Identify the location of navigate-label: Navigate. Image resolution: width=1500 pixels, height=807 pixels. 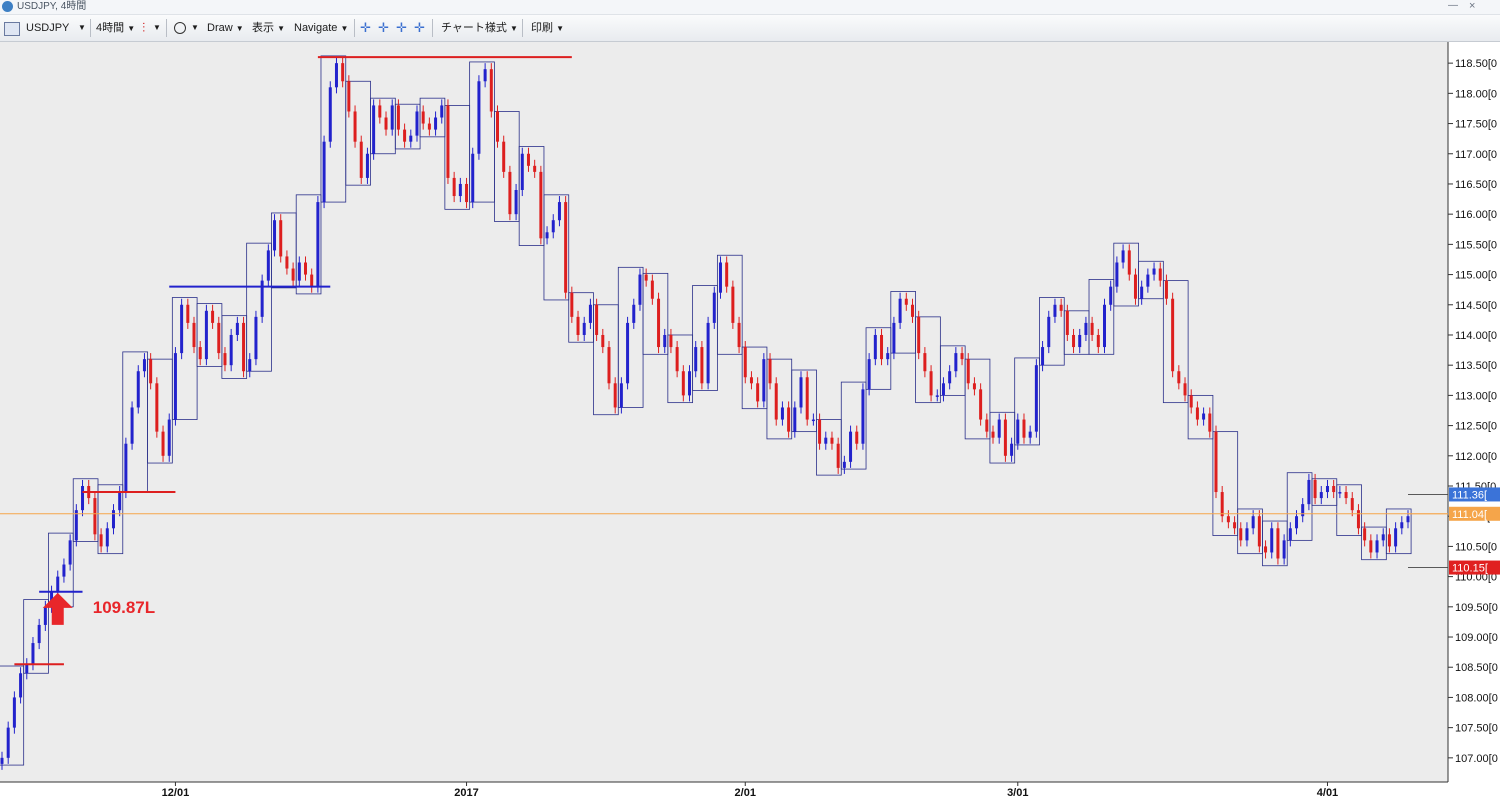
(316, 28).